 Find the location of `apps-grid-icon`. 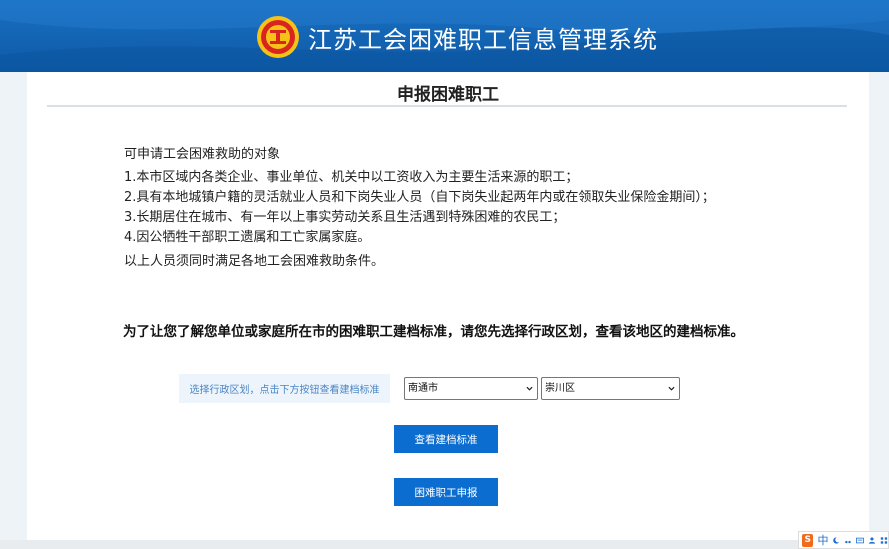

apps-grid-icon is located at coordinates (884, 540).